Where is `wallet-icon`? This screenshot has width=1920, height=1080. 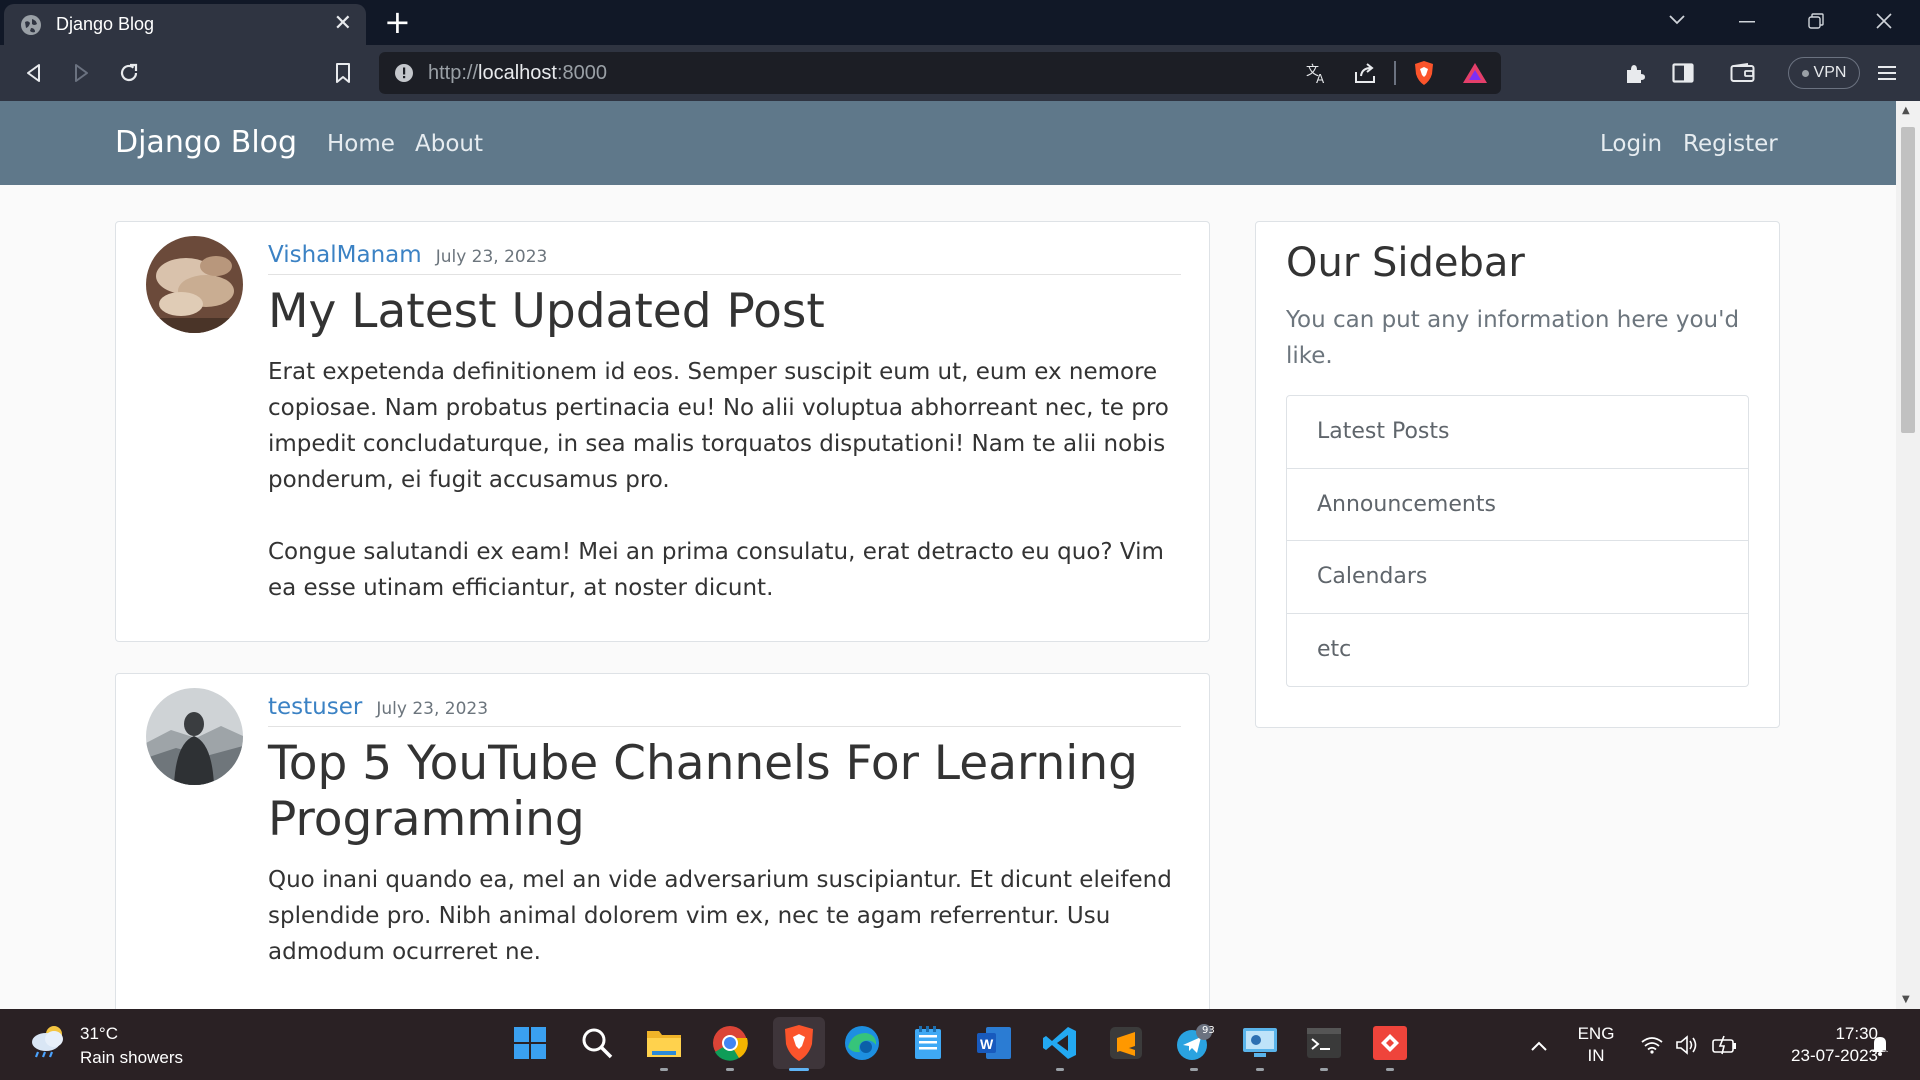 wallet-icon is located at coordinates (1743, 73).